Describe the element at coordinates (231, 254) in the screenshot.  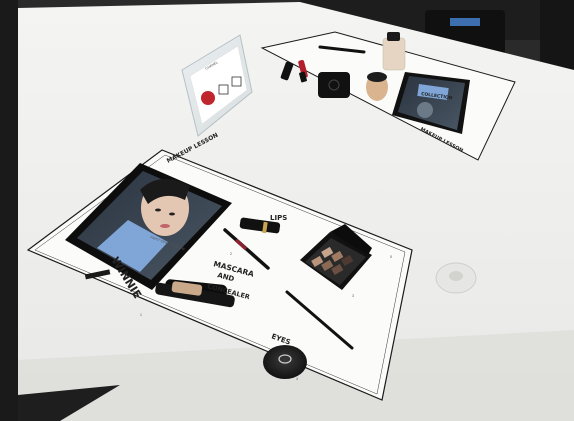
I see `step-number-2: 2` at that location.